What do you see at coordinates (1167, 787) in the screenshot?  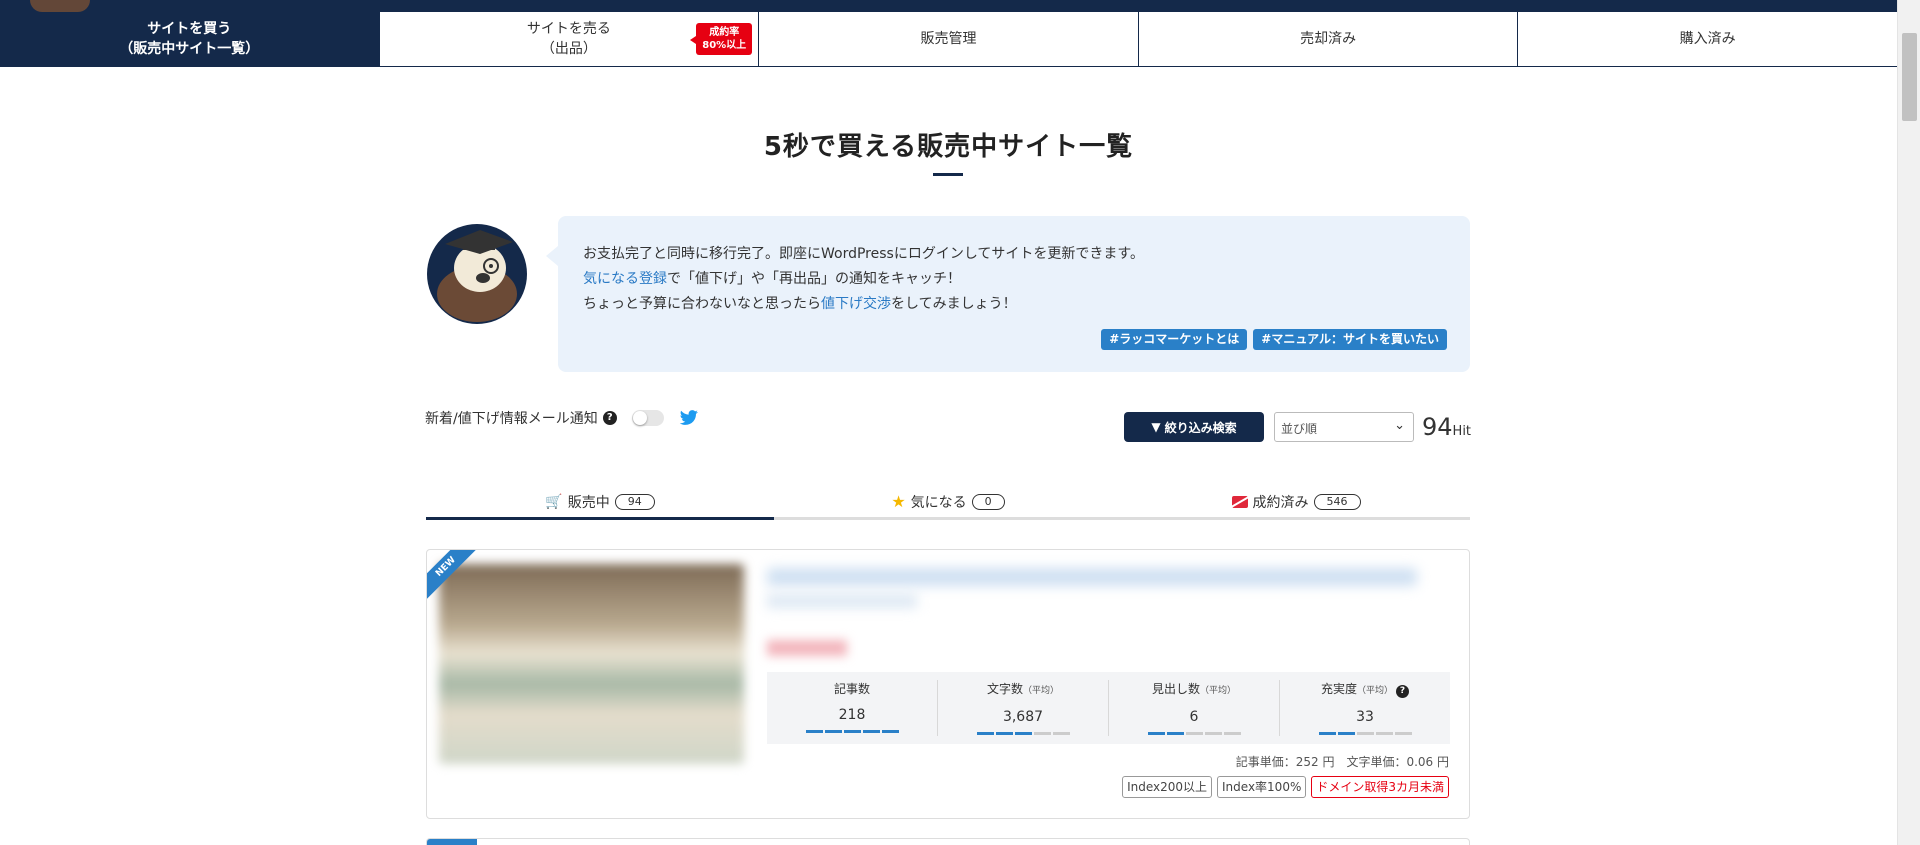 I see `badge-index-200: Index200以上` at bounding box center [1167, 787].